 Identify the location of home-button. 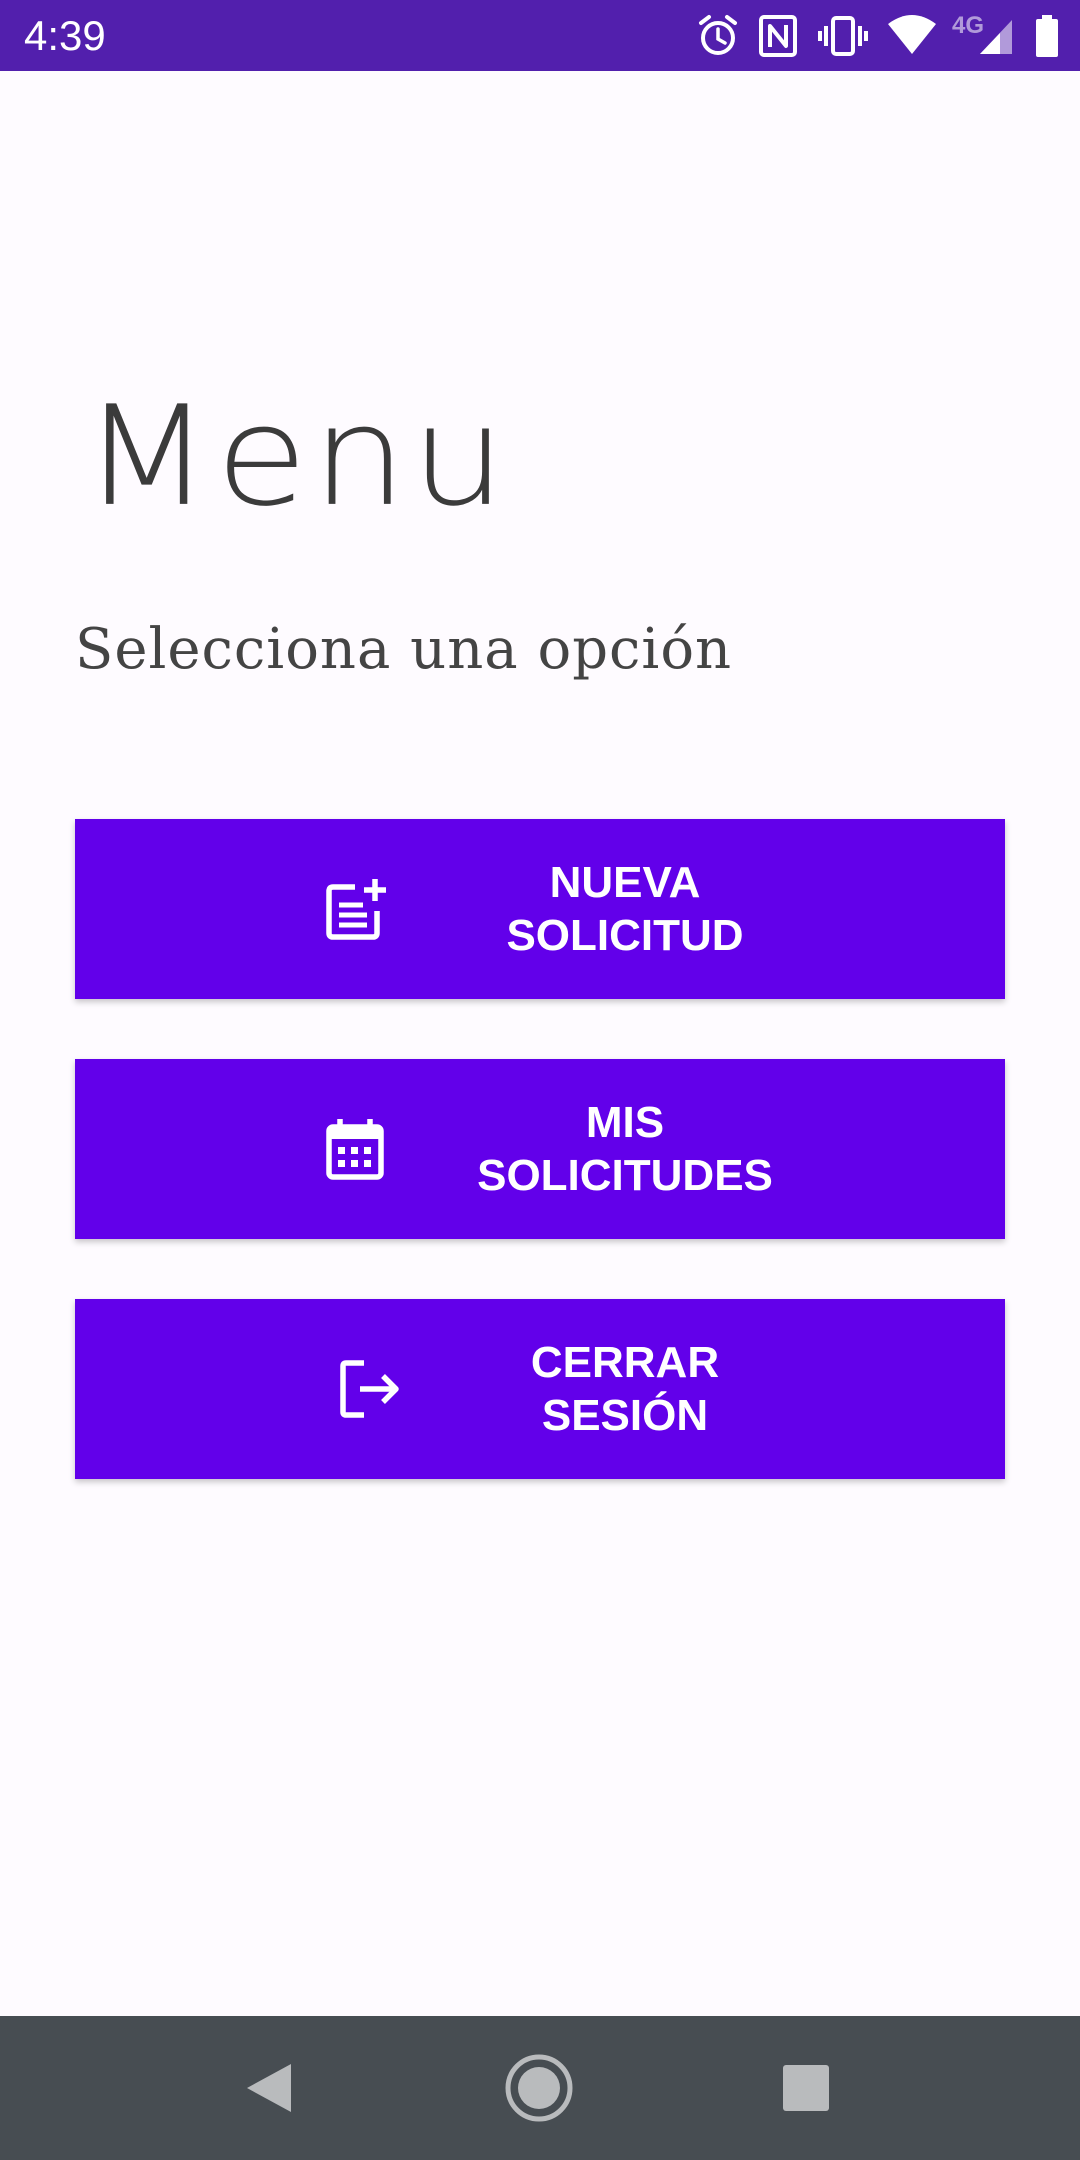
(539, 2088).